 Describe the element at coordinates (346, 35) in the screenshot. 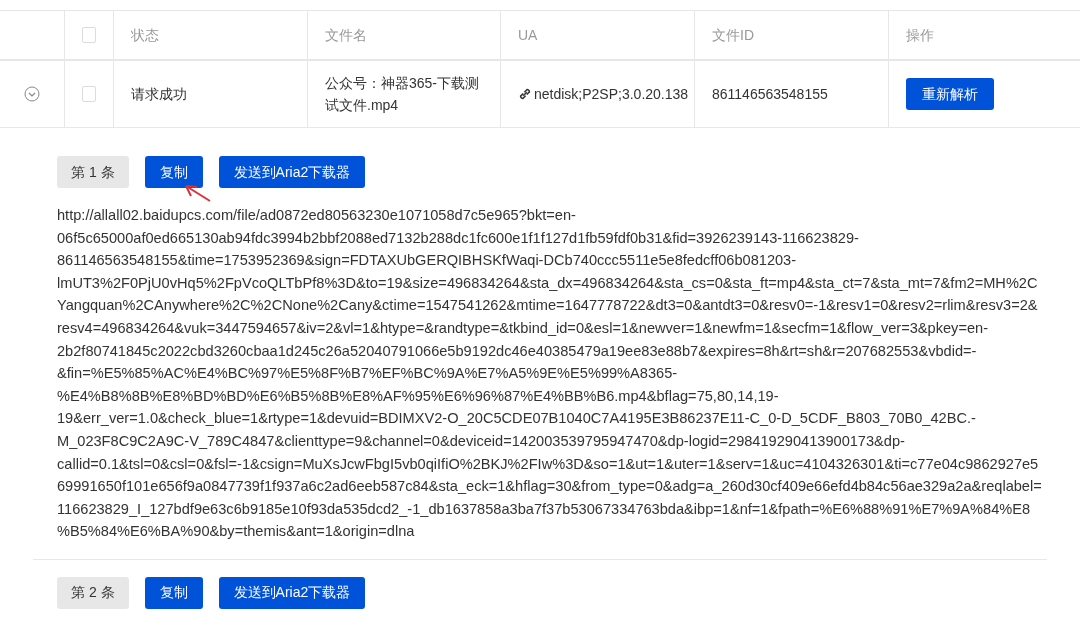

I see `column-header: 文件名` at that location.